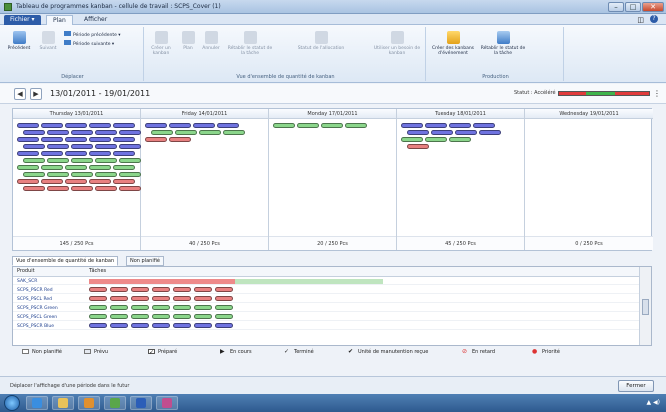 The height and width of the screenshot is (412, 666). I want to click on tab-kanban-quantity-overview: Vue d'ensemble de quantité de kanban, so click(65, 261).